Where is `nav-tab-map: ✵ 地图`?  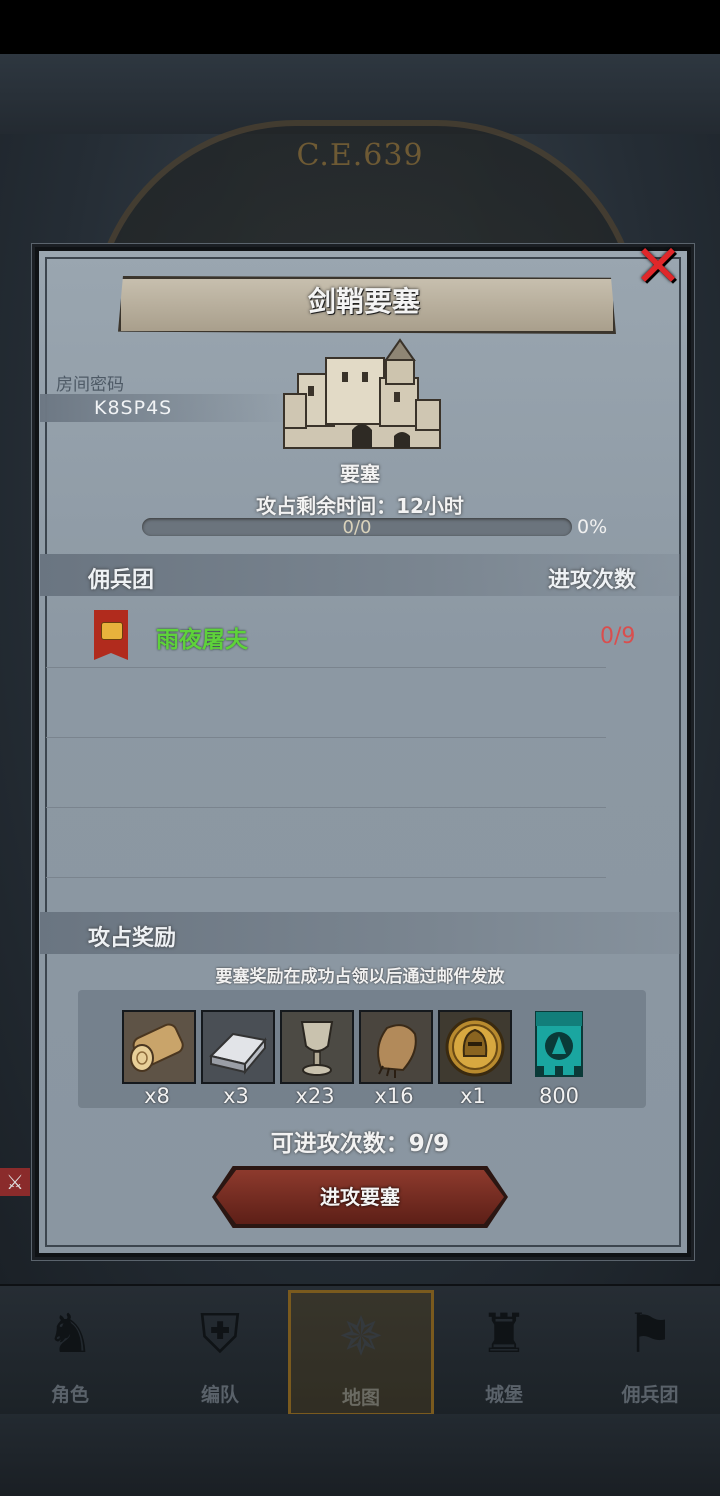 nav-tab-map: ✵ 地图 is located at coordinates (361, 1353).